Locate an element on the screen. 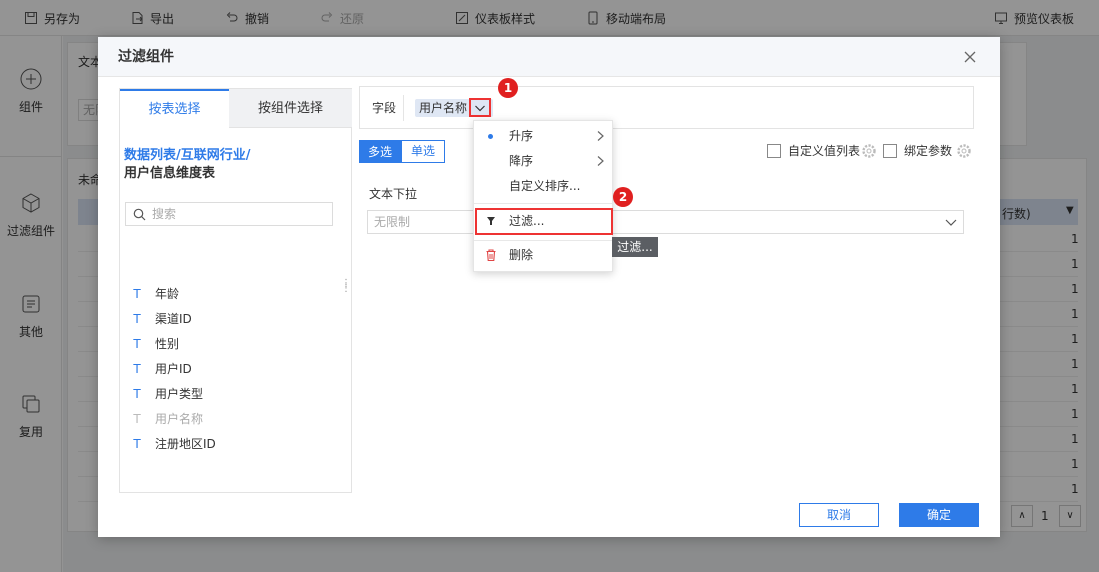 The height and width of the screenshot is (572, 1099). field-item-label: 注册地区ID is located at coordinates (185, 444).